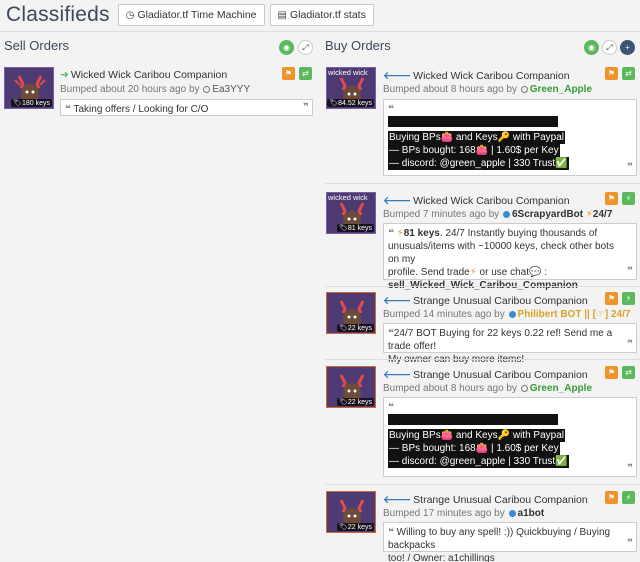 This screenshot has width=640, height=562. What do you see at coordinates (547, 214) in the screenshot?
I see `user-link: 6ScrapyardBot` at bounding box center [547, 214].